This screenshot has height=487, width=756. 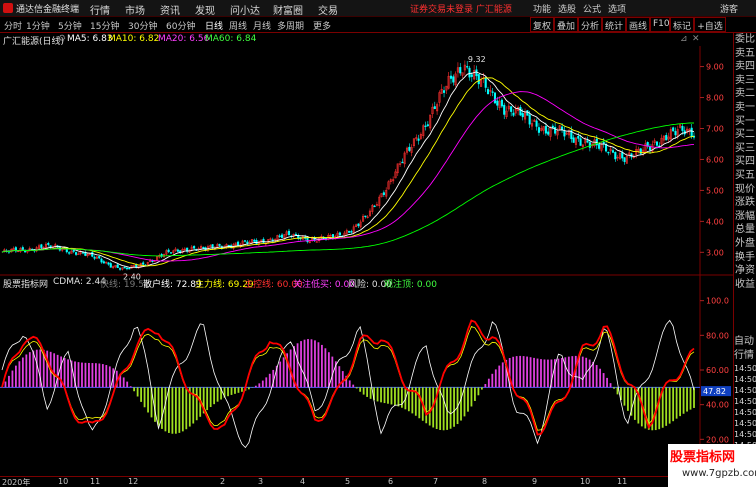 What do you see at coordinates (288, 9) in the screenshot?
I see `menu-item-caifuquan: 财富圈` at bounding box center [288, 9].